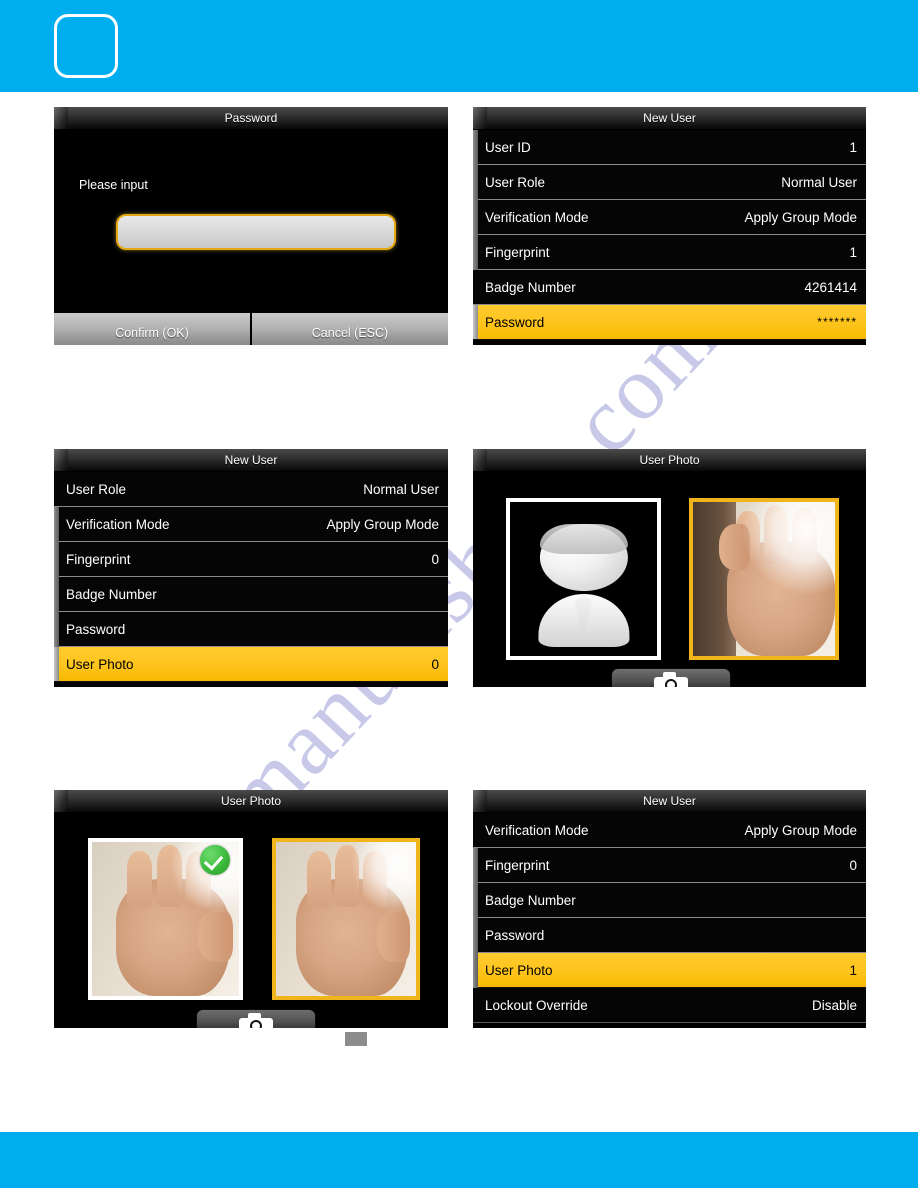  I want to click on row-label: Lockout Override, so click(536, 1005).